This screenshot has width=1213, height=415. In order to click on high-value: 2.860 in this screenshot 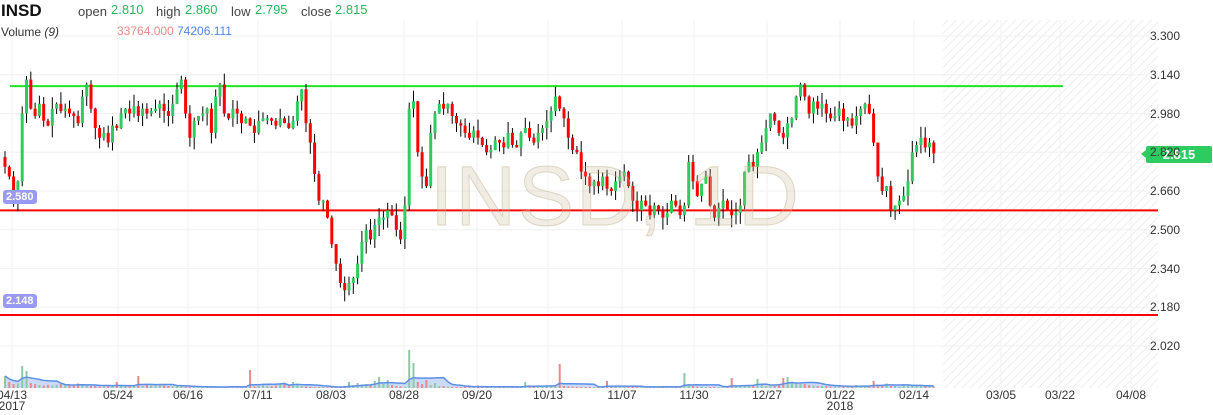, I will do `click(201, 9)`.